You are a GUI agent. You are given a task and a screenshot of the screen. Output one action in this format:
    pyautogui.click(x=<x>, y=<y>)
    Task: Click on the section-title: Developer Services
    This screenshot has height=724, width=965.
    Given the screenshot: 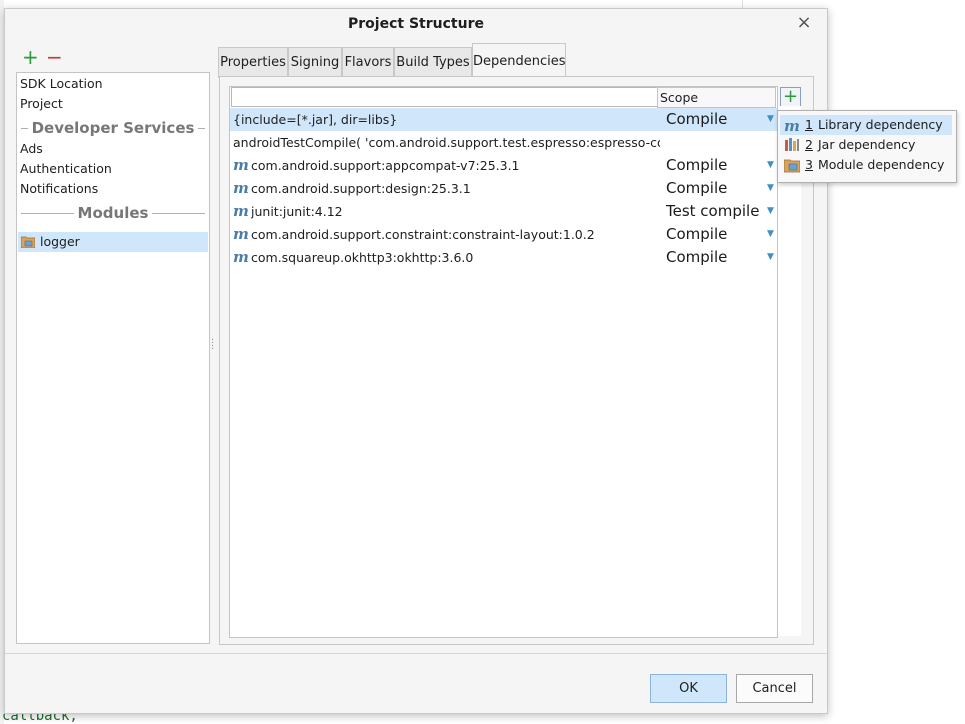 What is the action you would take?
    pyautogui.click(x=113, y=128)
    